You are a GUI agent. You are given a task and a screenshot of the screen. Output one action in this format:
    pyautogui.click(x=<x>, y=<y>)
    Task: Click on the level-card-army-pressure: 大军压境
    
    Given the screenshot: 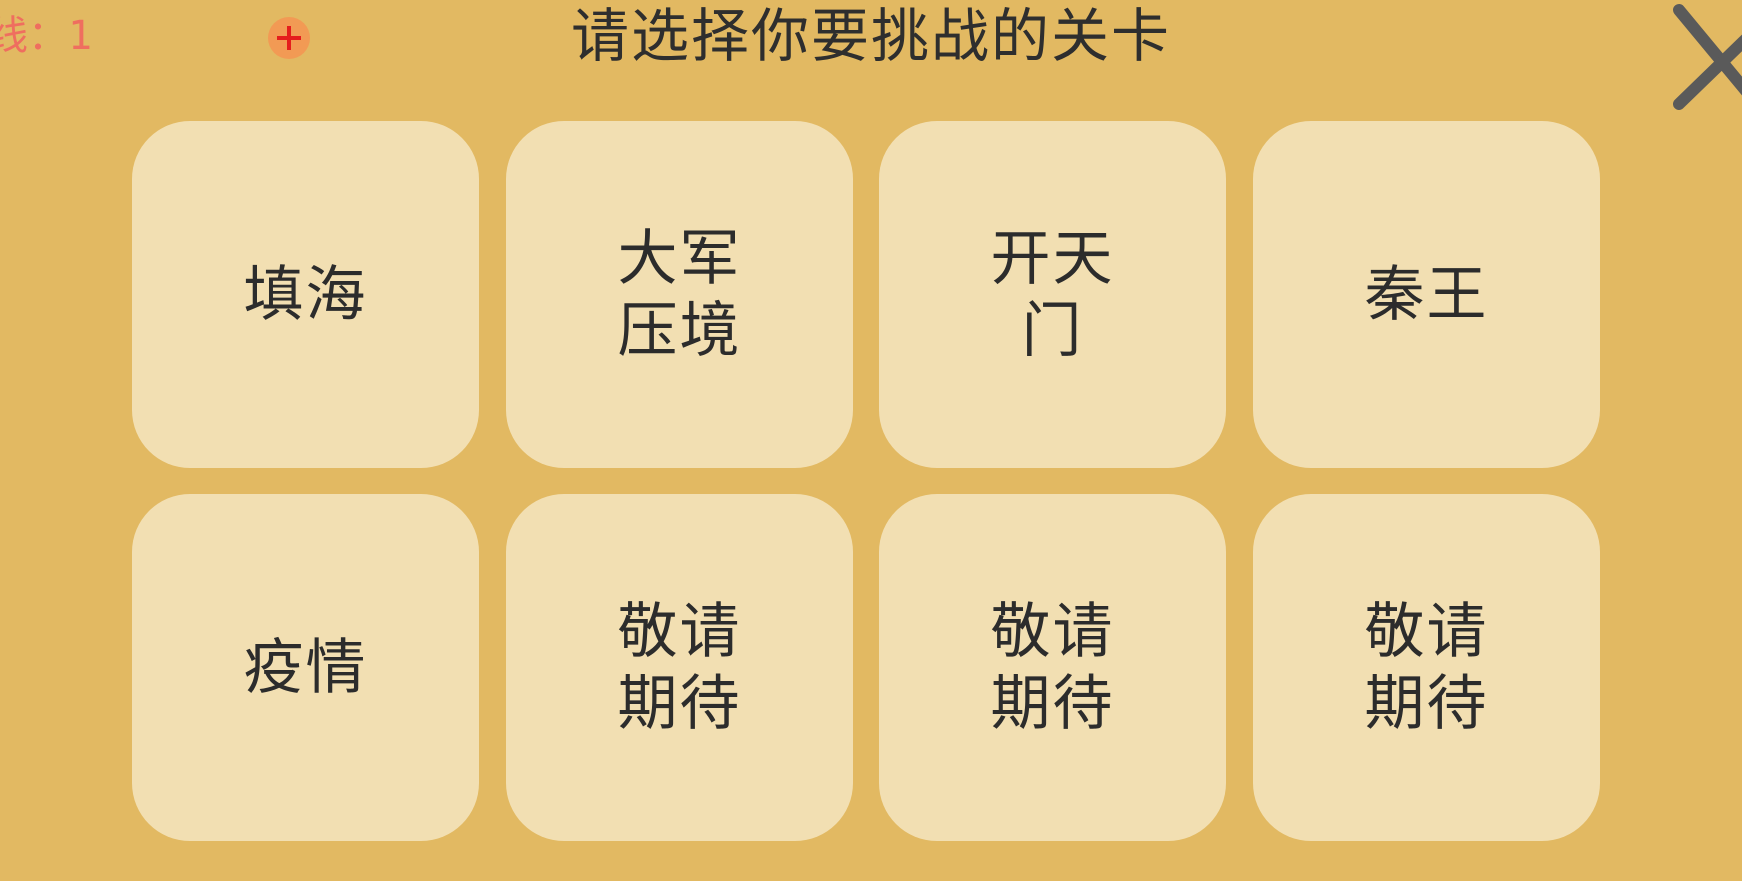 What is the action you would take?
    pyautogui.click(x=679, y=294)
    